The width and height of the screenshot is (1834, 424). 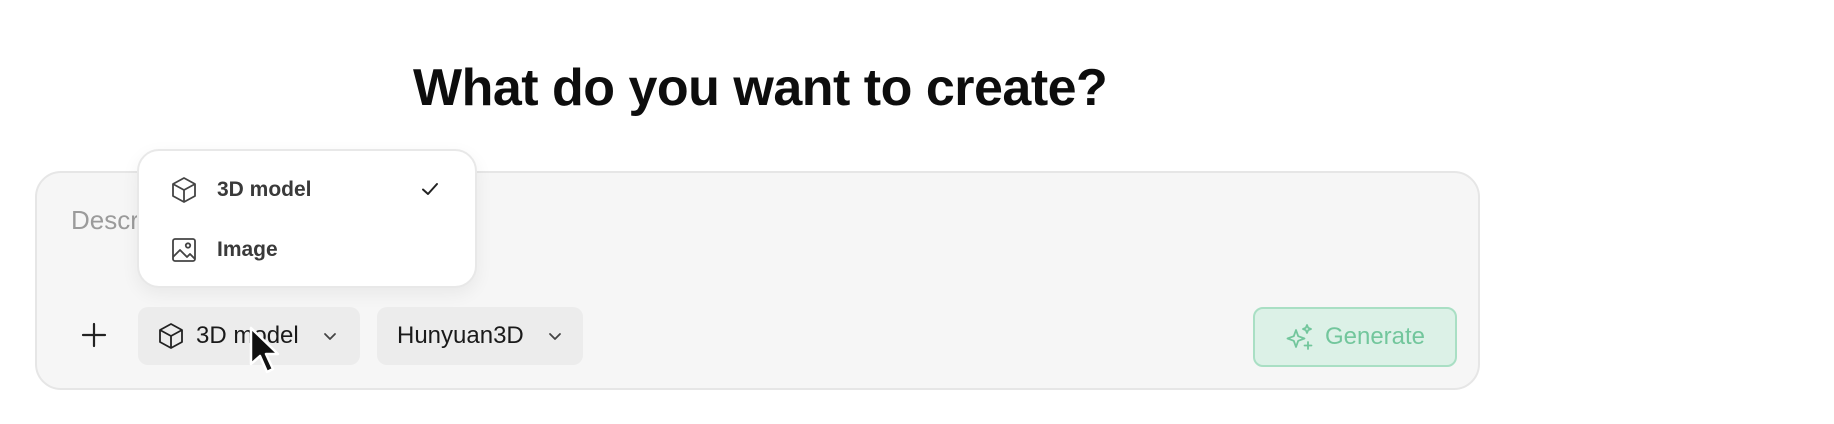 What do you see at coordinates (460, 335) in the screenshot?
I see `model-selector-label: Hunyuan3D` at bounding box center [460, 335].